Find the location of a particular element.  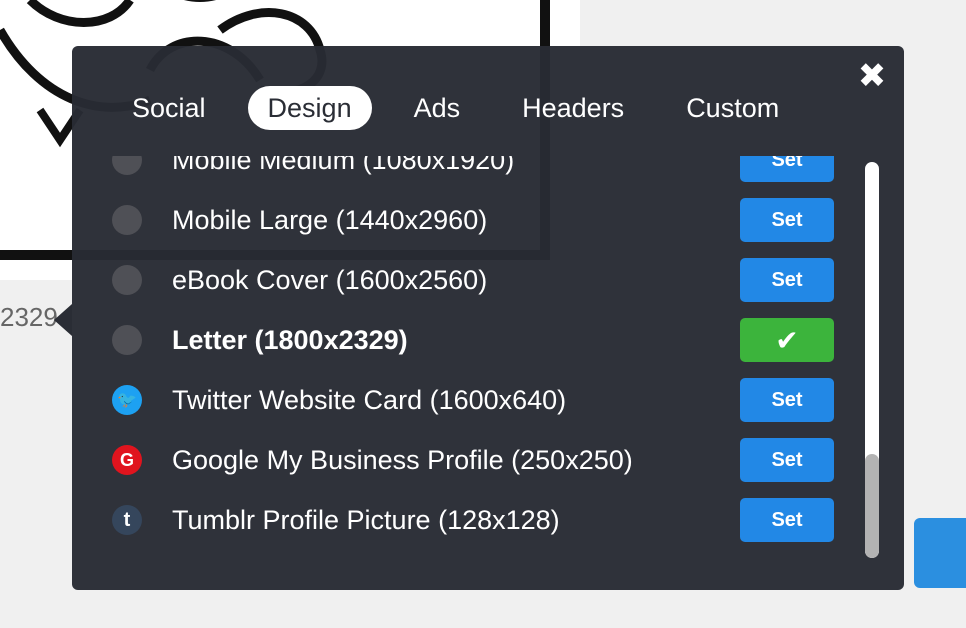

list-item: eBook Cover (1600x2560) Set is located at coordinates (467, 280).